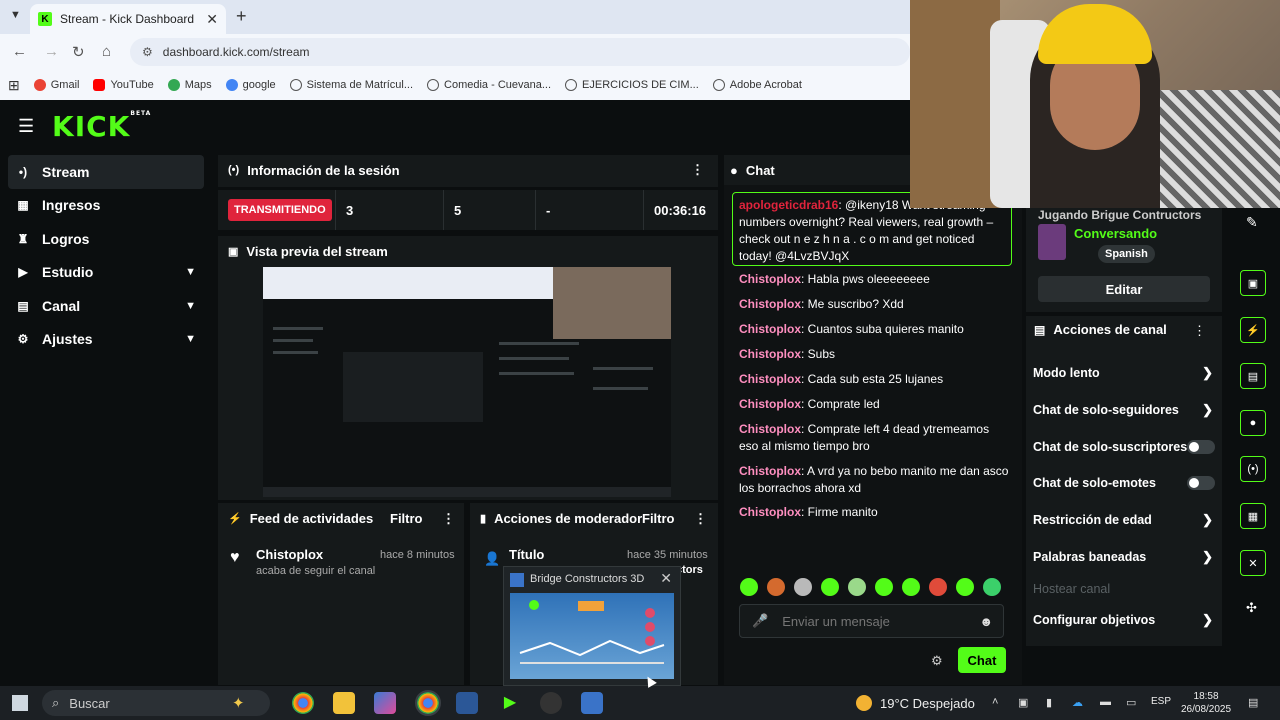 Image resolution: width=1280 pixels, height=720 pixels. I want to click on onedrive-icon: ☁, so click(1077, 702).